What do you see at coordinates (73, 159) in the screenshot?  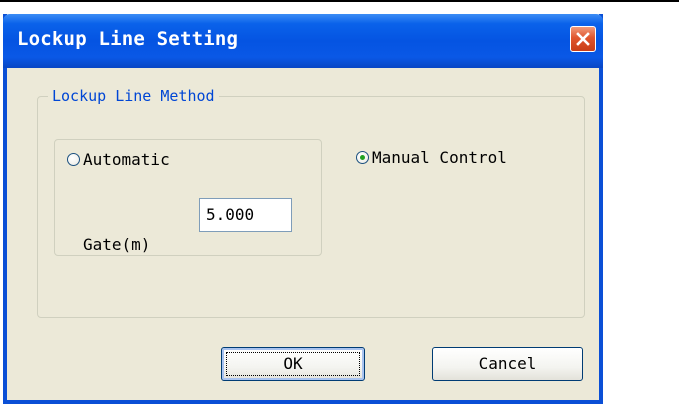 I see `automatic-radio` at bounding box center [73, 159].